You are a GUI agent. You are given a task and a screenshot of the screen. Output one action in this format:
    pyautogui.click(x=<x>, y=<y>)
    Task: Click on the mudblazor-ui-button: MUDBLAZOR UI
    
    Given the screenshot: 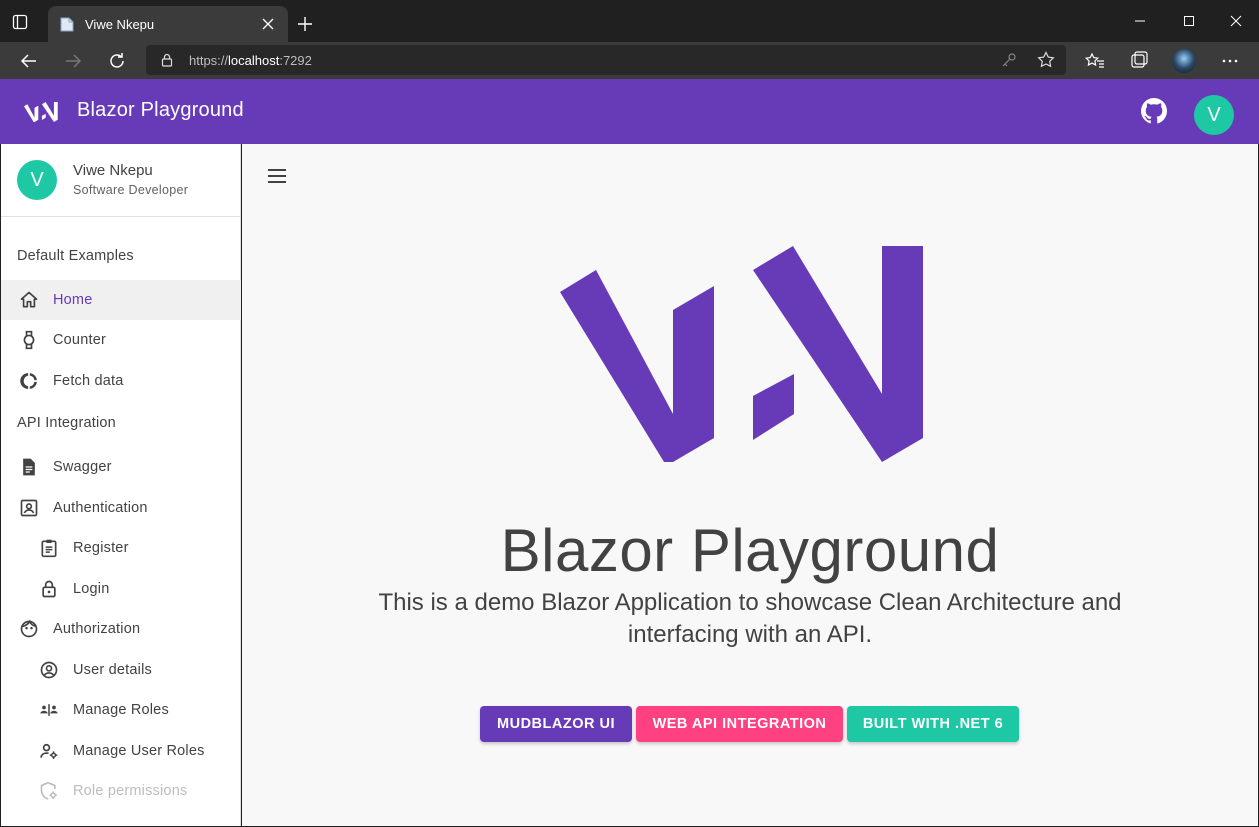 What is the action you would take?
    pyautogui.click(x=556, y=724)
    